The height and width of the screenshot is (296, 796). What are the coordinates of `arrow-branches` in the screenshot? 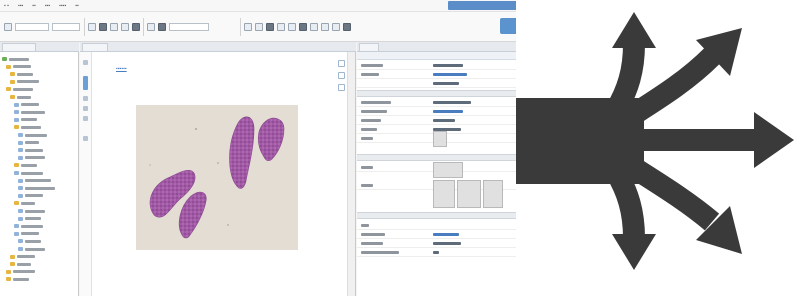 It's located at (682, 141).